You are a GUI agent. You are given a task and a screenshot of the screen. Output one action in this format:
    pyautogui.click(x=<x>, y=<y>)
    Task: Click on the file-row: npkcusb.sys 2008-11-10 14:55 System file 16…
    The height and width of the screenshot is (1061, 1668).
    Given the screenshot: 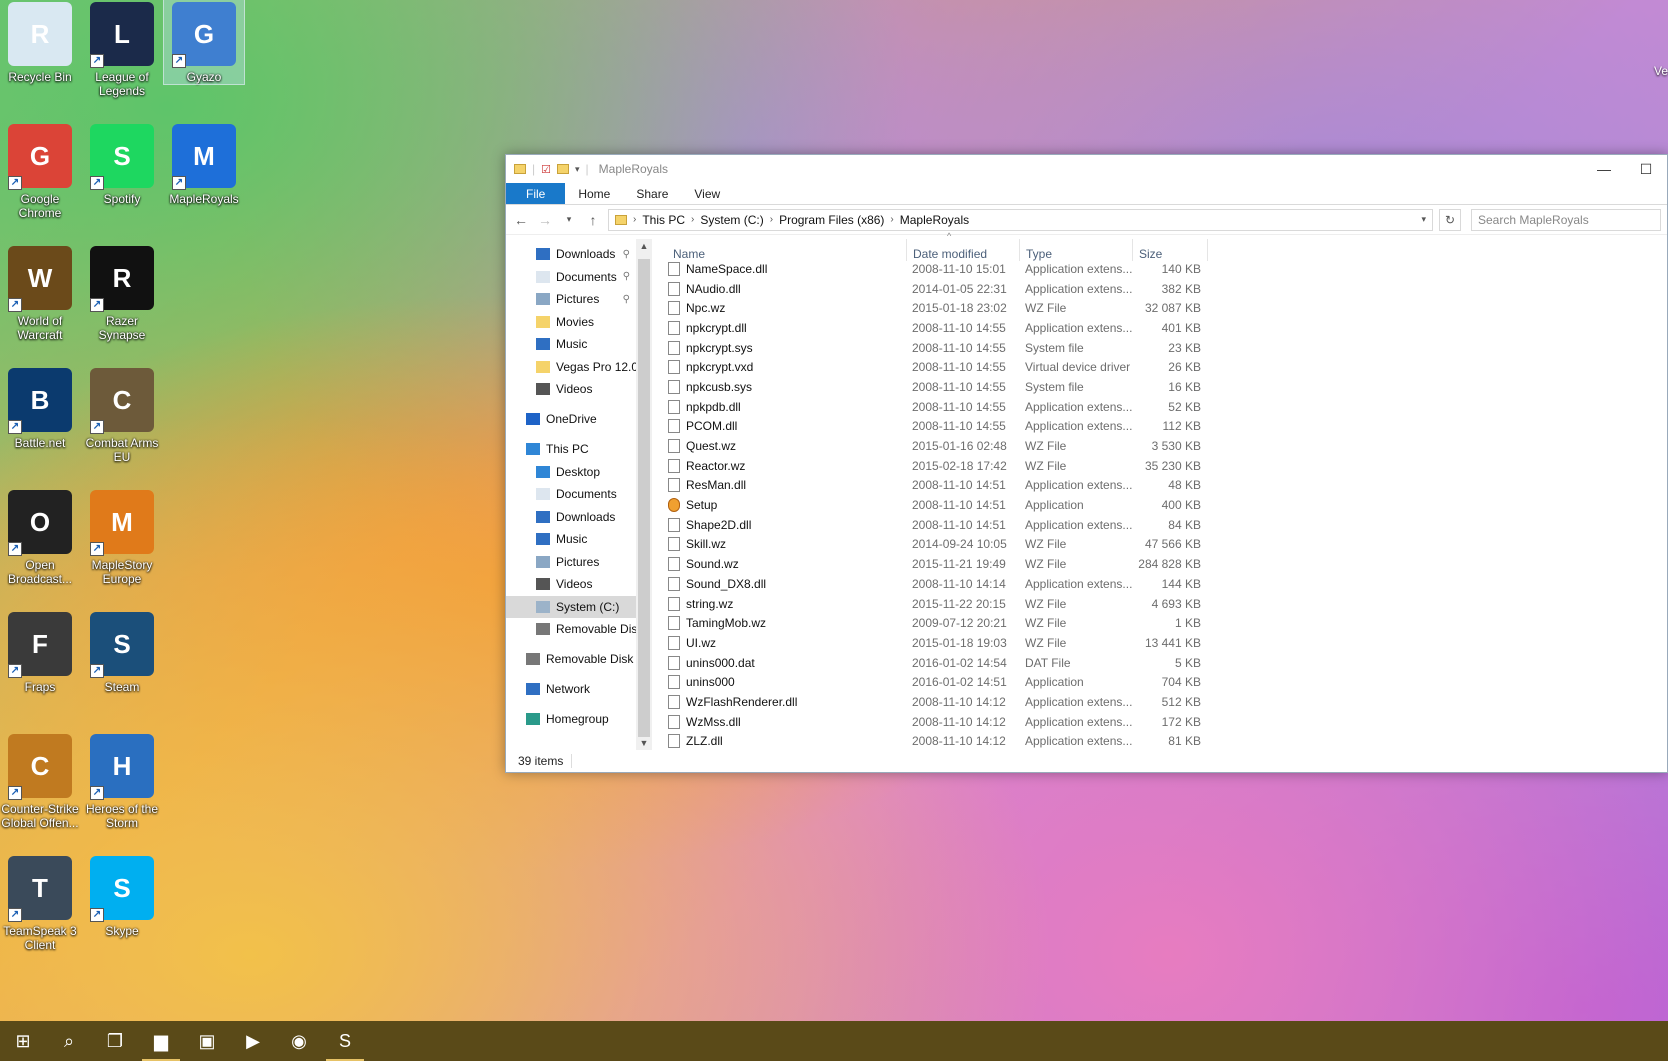 What is the action you would take?
    pyautogui.click(x=1166, y=387)
    